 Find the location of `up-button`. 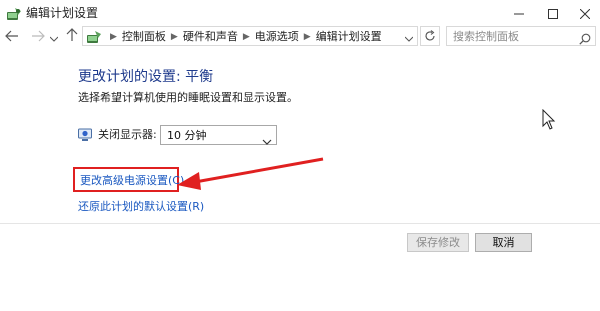

up-button is located at coordinates (72, 36).